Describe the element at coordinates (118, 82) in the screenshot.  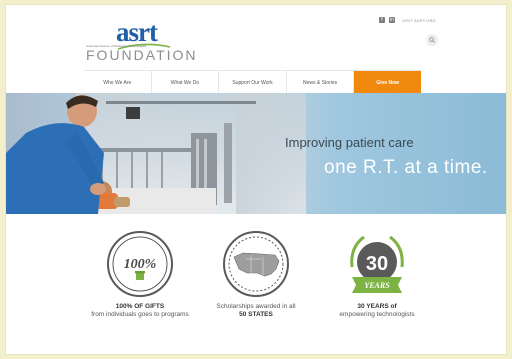
I see `nav-who-we-are: Who We Are` at that location.